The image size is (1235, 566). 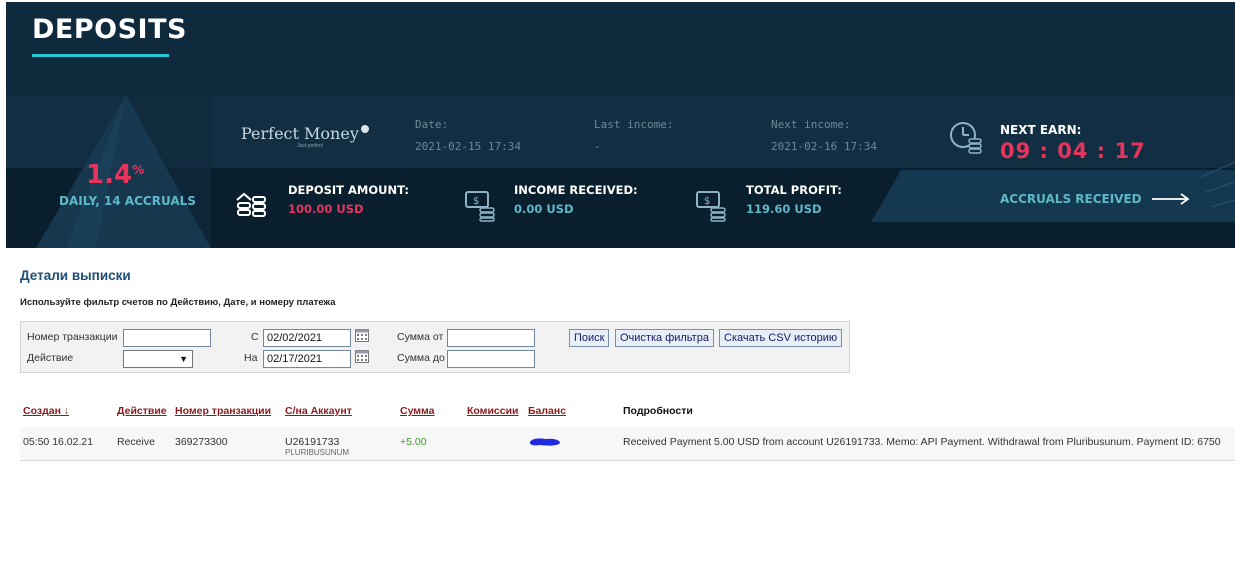 I want to click on next-earn-timer: 09 : 04 : 17, so click(x=1073, y=151).